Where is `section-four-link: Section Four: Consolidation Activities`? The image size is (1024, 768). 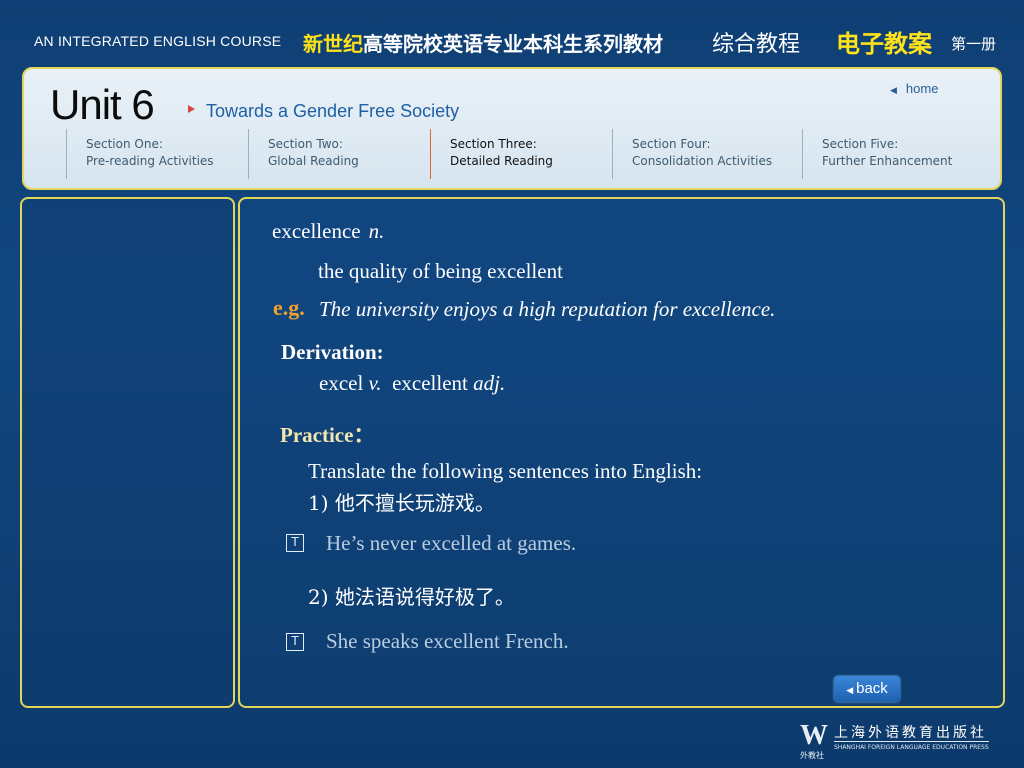 section-four-link: Section Four: Consolidation Activities is located at coordinates (707, 154).